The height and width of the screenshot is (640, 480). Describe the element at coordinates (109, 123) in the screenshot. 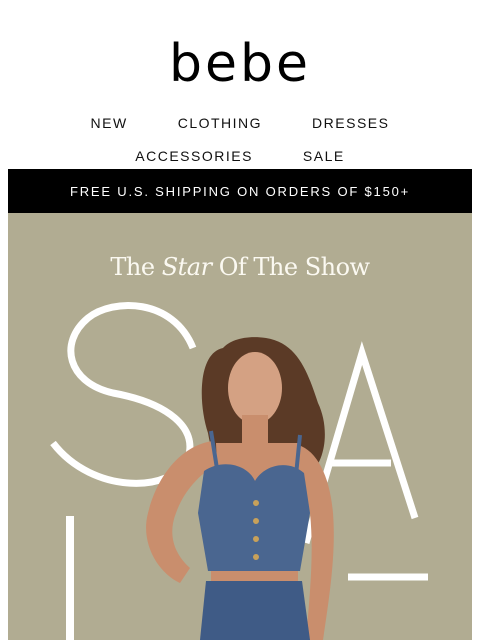

I see `nav-link-new: NEW` at that location.